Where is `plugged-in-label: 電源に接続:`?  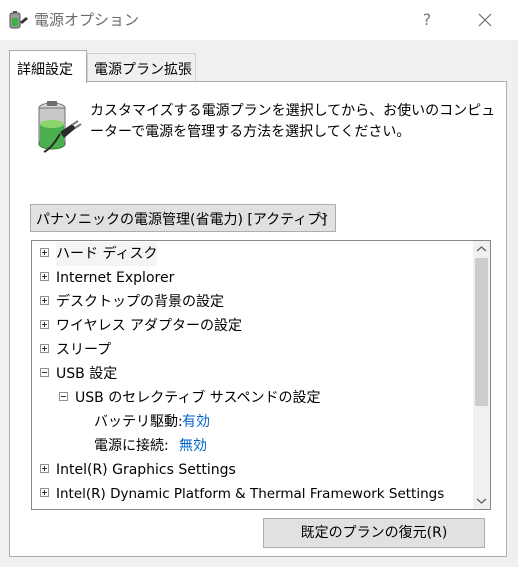 plugged-in-label: 電源に接続: is located at coordinates (131, 446).